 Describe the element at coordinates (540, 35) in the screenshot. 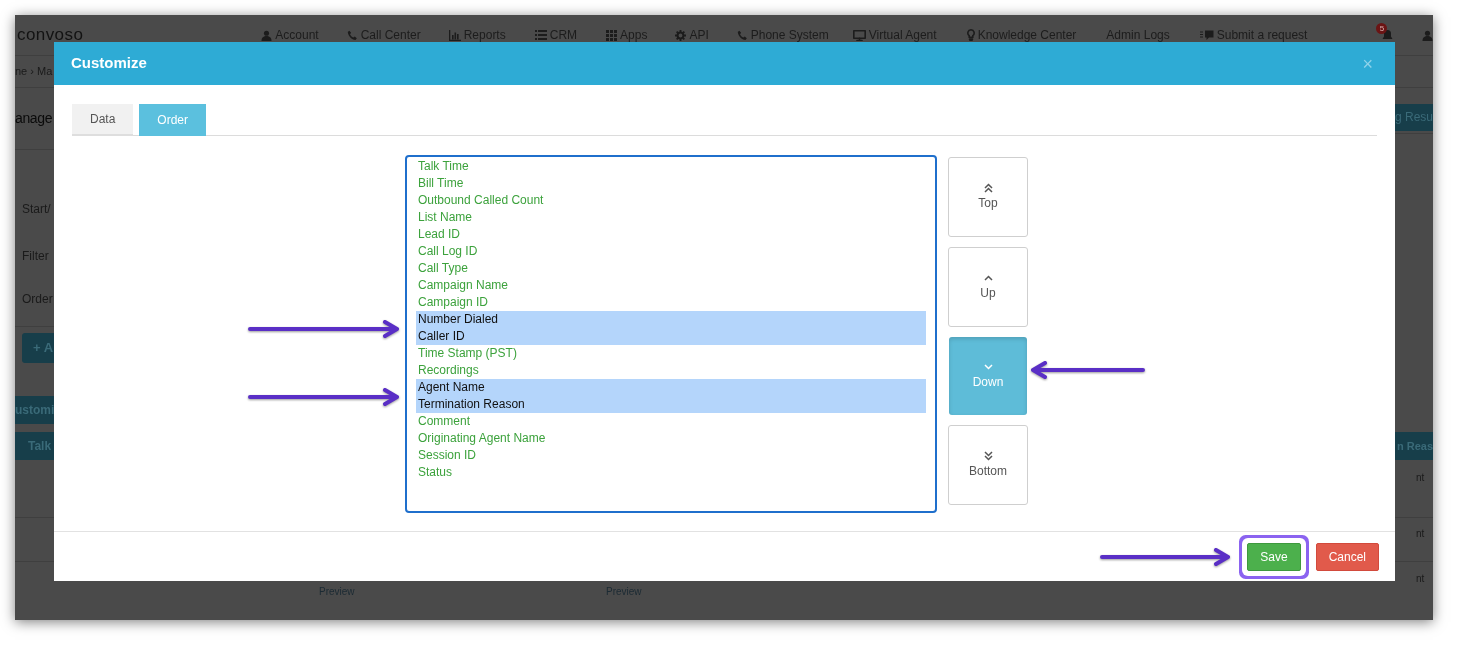

I see `list-icon` at that location.